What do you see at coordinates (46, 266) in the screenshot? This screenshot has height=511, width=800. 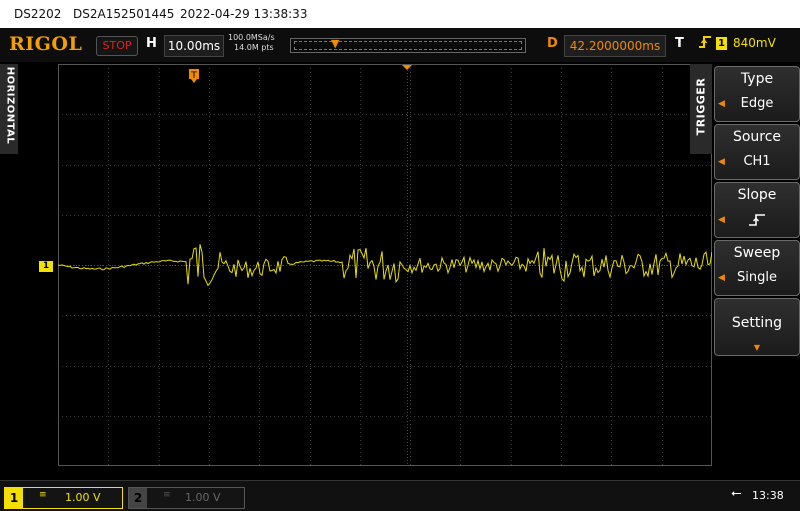 I see `ch1-offset-marker: 1` at bounding box center [46, 266].